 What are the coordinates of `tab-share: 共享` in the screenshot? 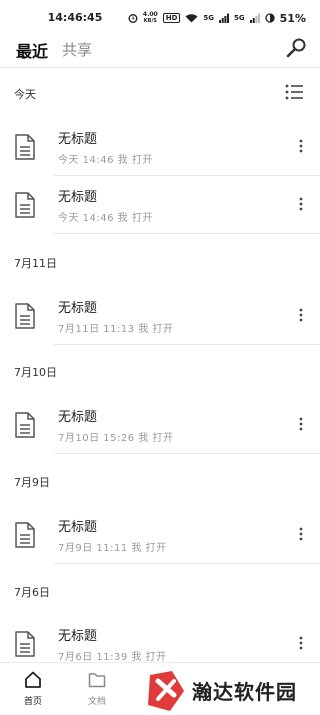 It's located at (77, 49).